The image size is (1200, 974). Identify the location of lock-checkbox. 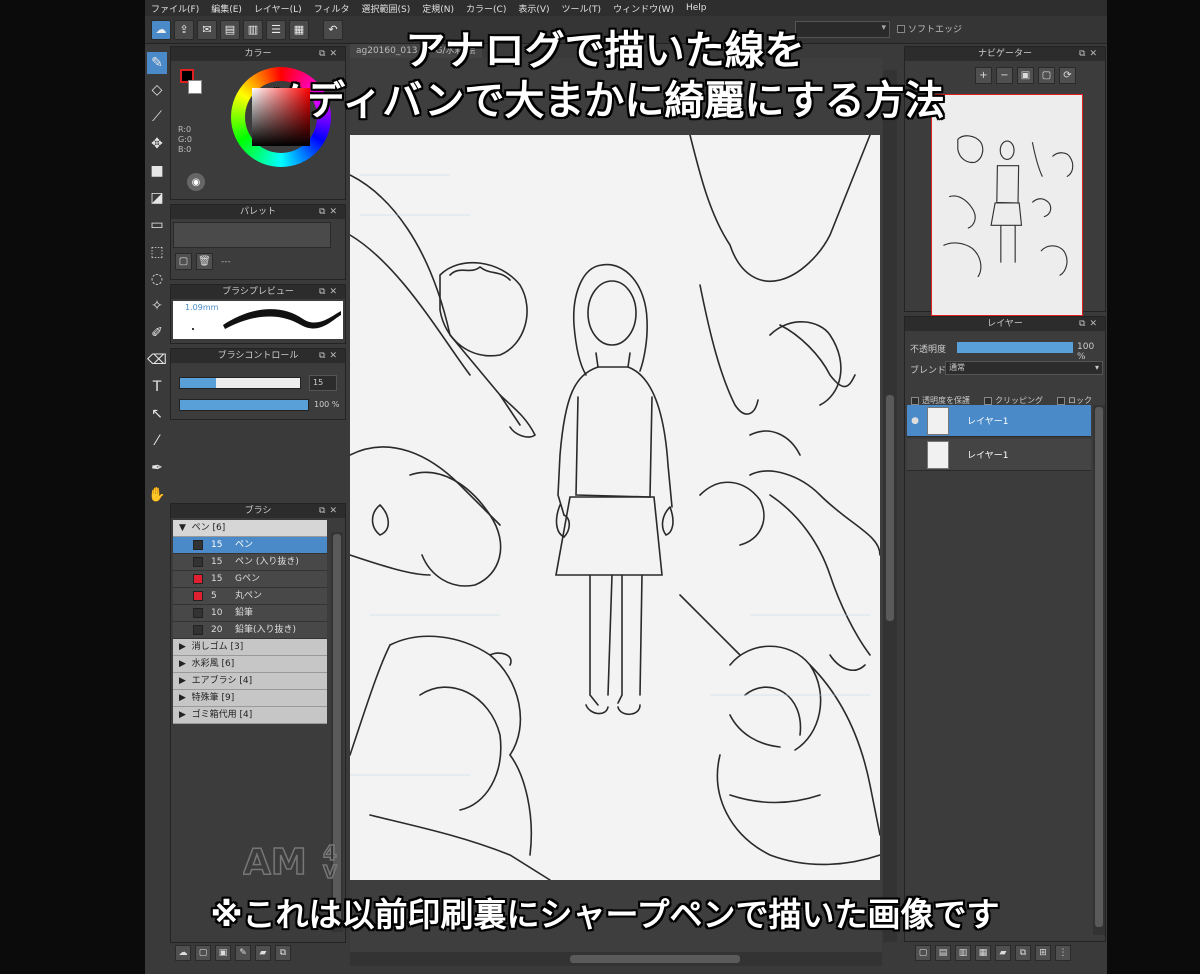
(1061, 400).